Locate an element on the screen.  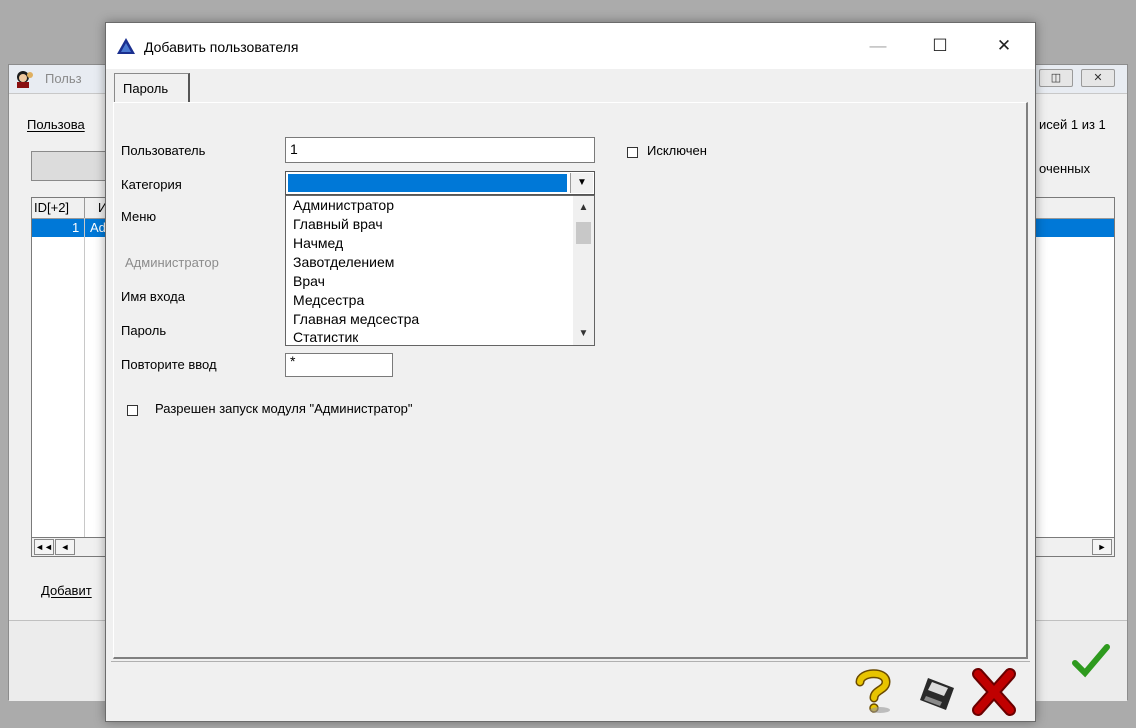
app-triangle-icon is located at coordinates (126, 46).